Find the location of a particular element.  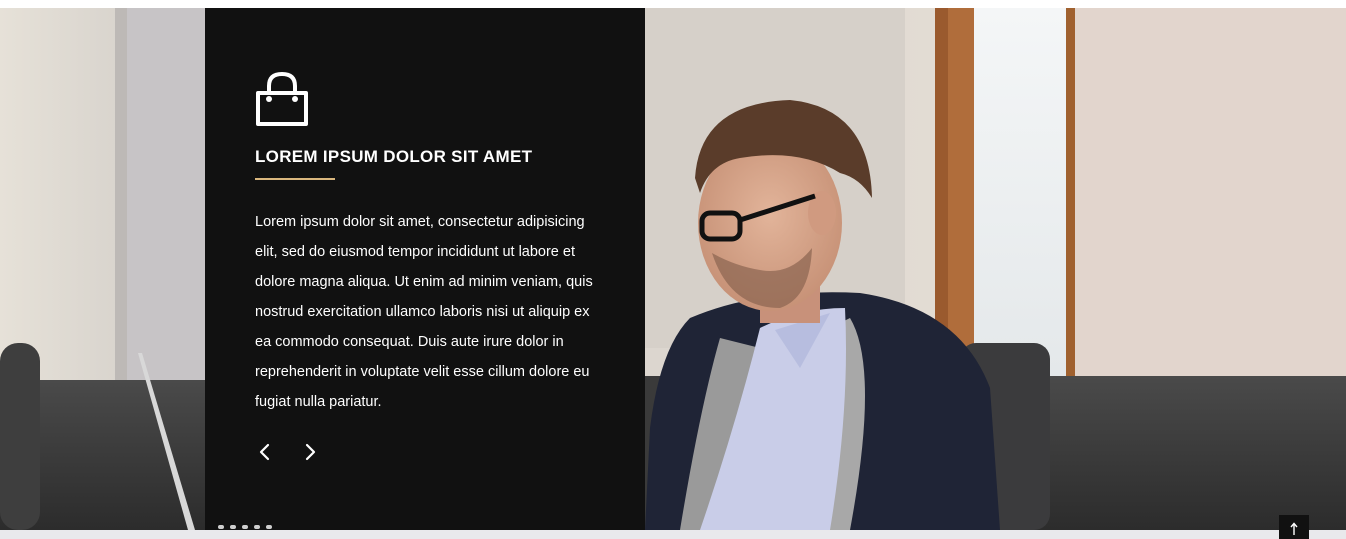

shopping-bag-icon is located at coordinates (282, 98).